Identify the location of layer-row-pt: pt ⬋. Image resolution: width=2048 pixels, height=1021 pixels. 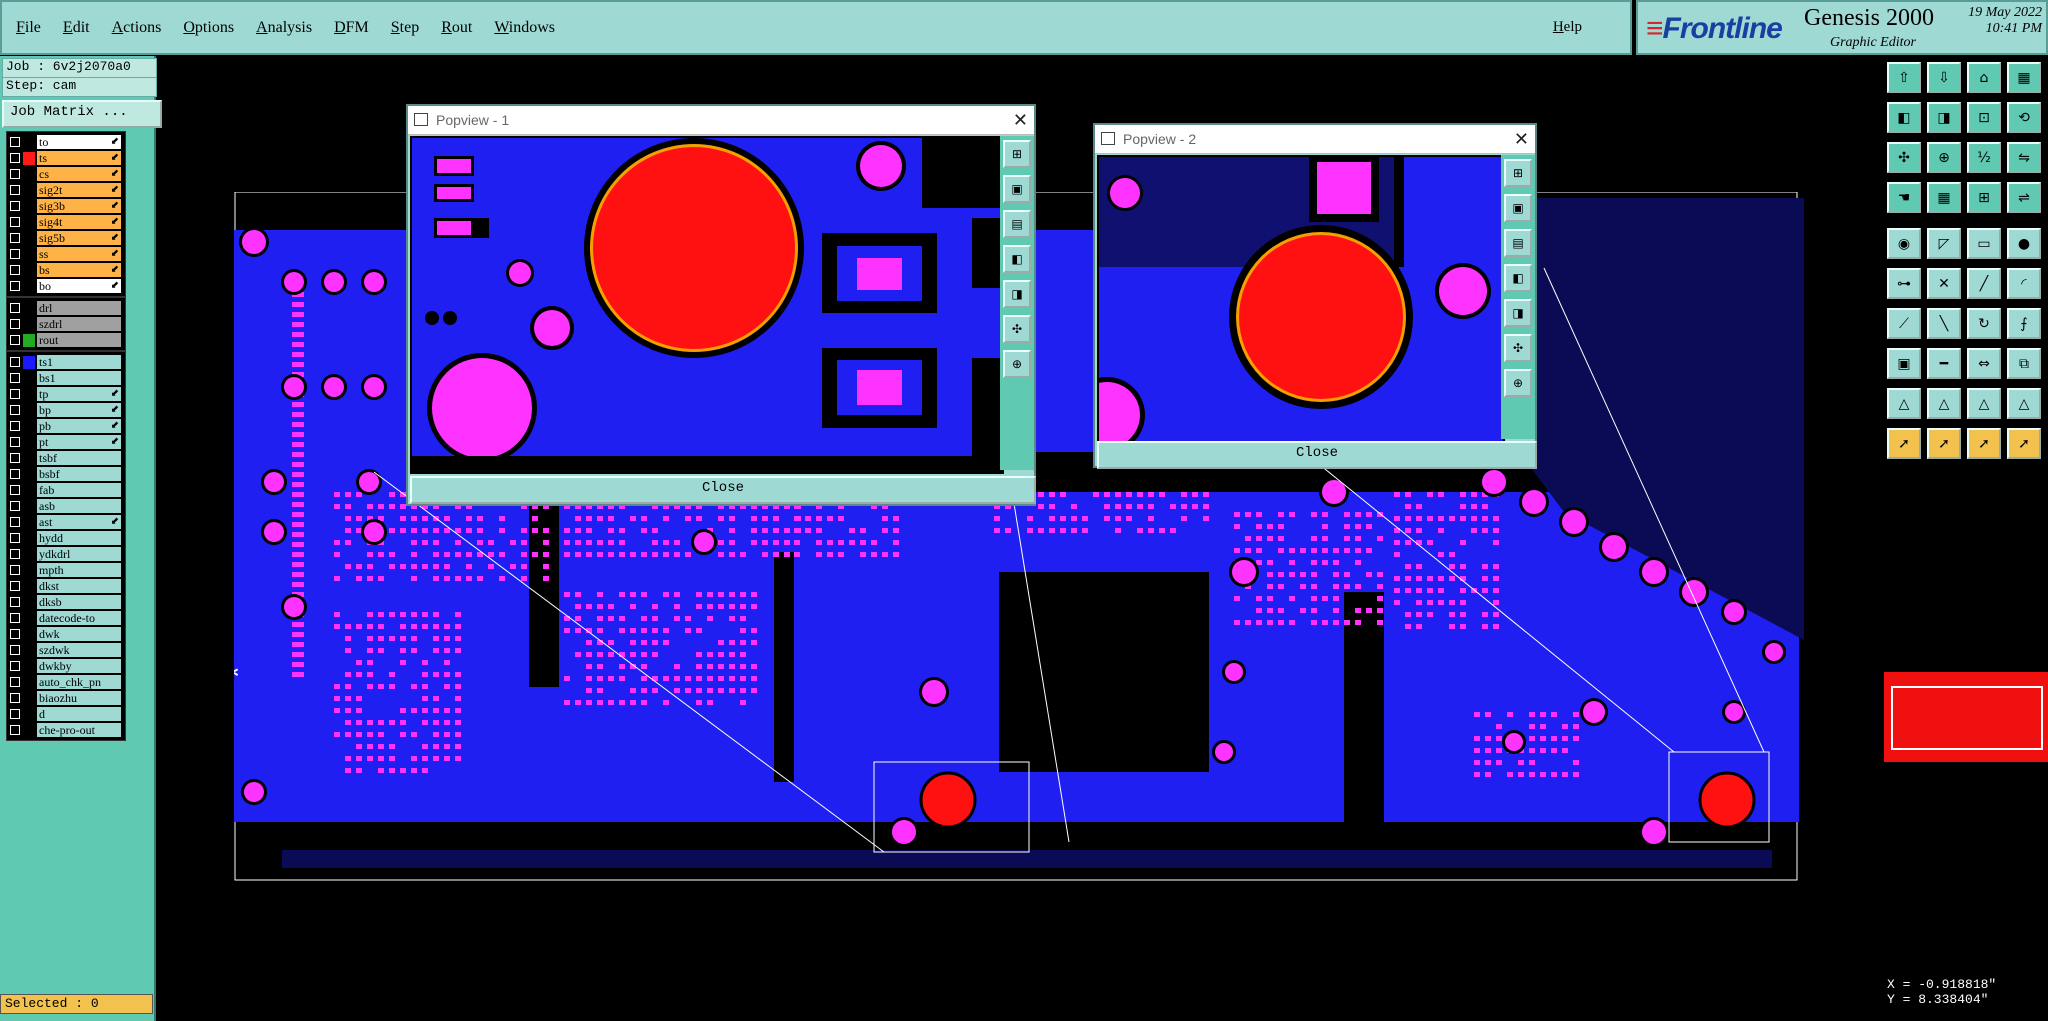
(66, 442).